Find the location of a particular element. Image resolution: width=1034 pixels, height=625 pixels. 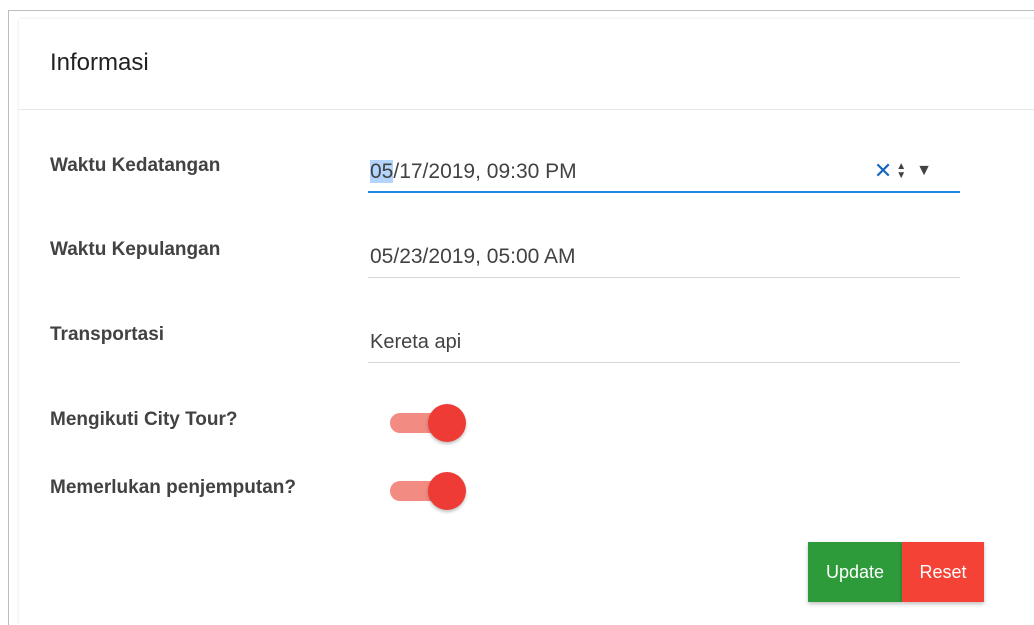

arrival-time-rest: /17/2019, 09:30 PM is located at coordinates (485, 171).